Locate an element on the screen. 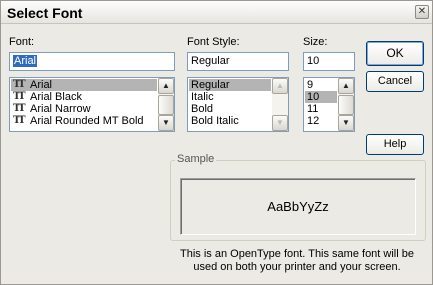  ok-button: OK is located at coordinates (395, 53).